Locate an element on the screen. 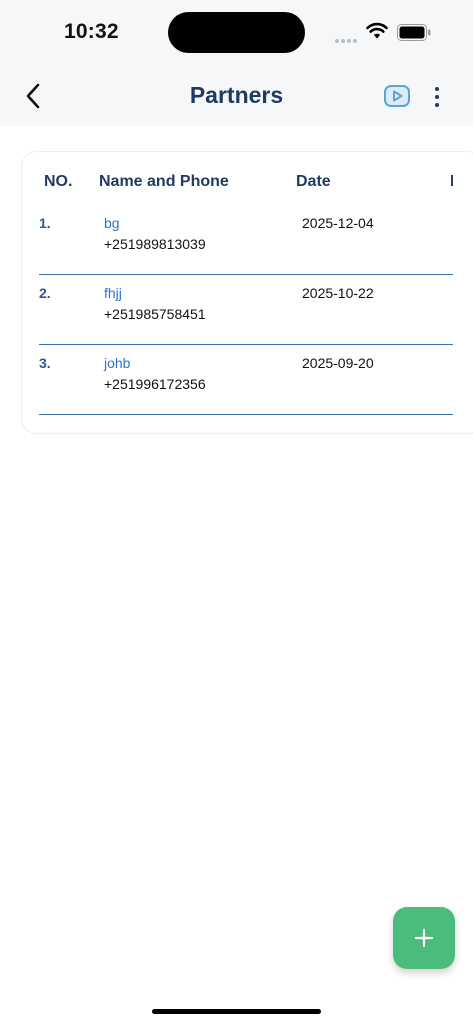 Image resolution: width=473 pixels, height=1024 pixels. column-header-partial: I is located at coordinates (451, 182).